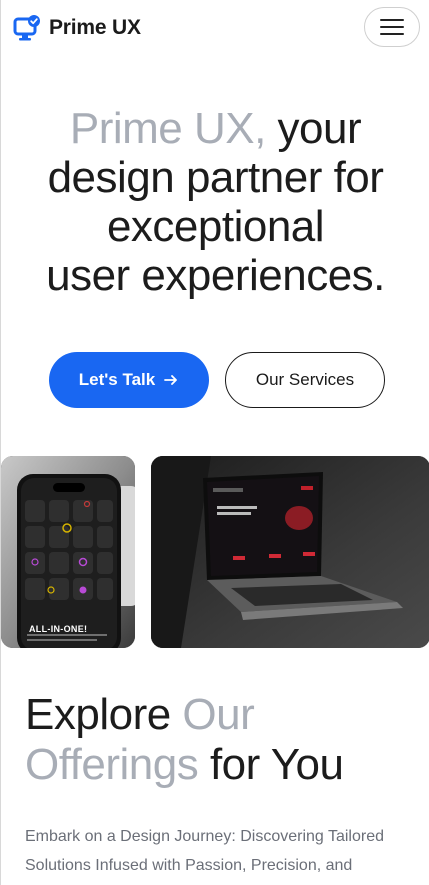  I want to click on offerings-word-offerings: Offerings, so click(112, 764).